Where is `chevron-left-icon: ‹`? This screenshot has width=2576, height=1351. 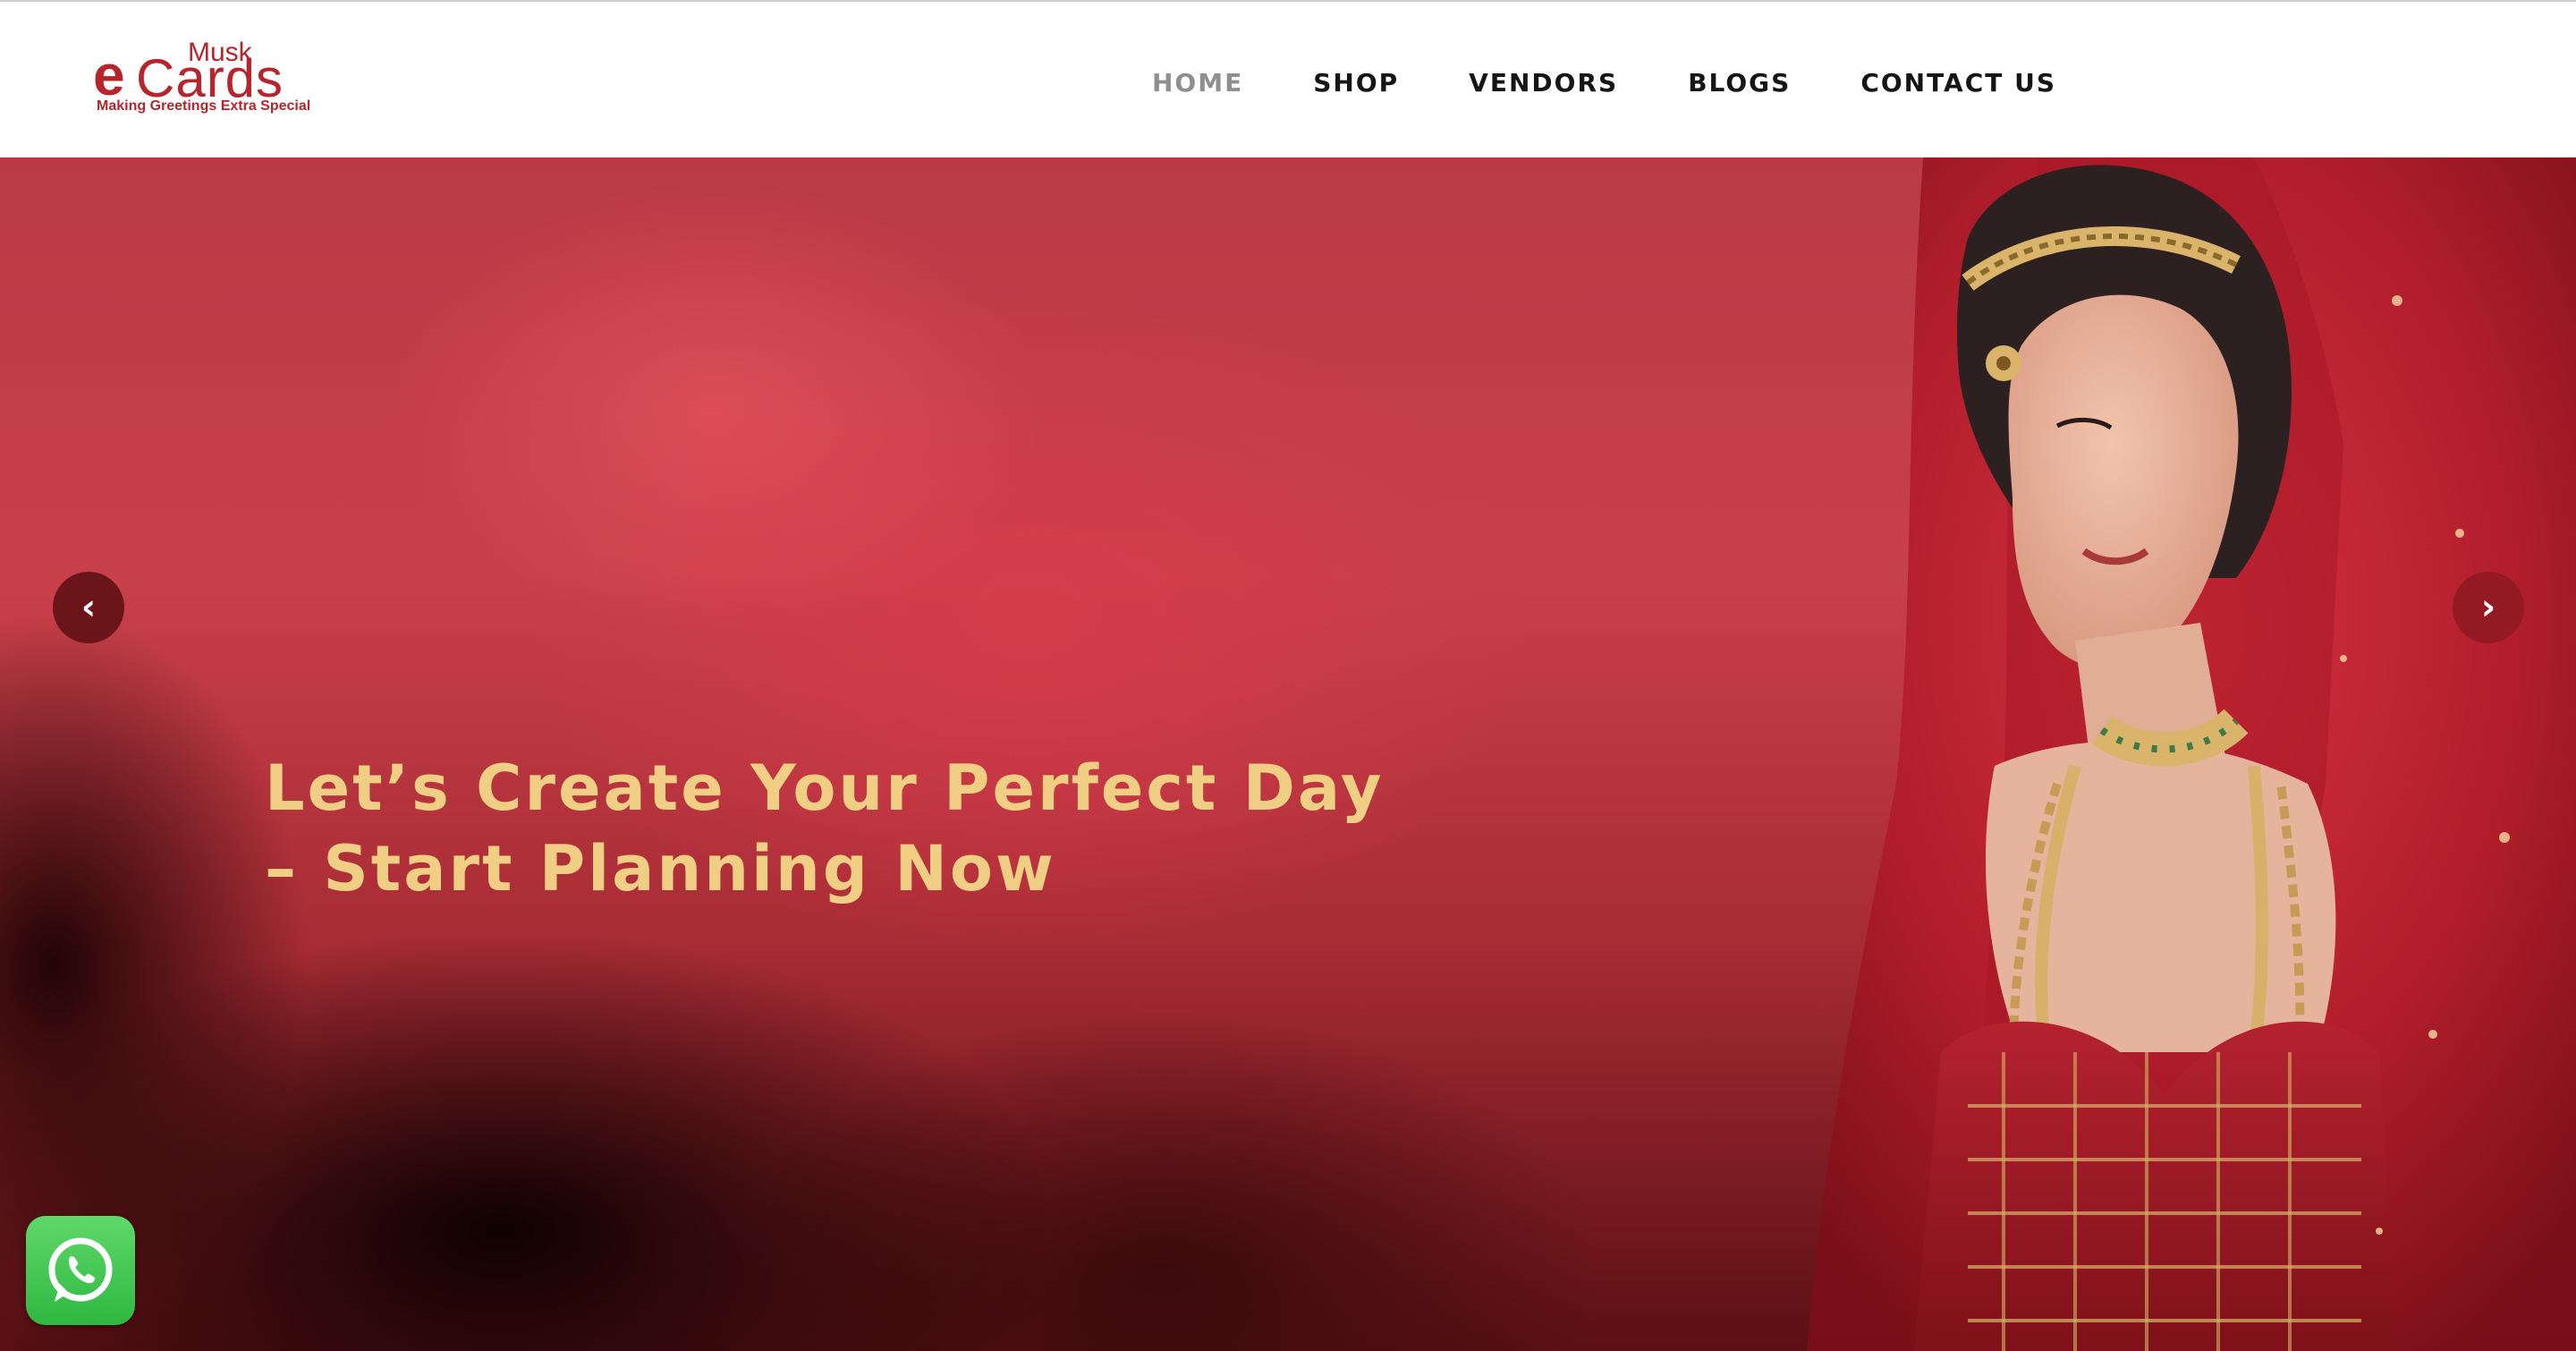 chevron-left-icon: ‹ is located at coordinates (88, 608).